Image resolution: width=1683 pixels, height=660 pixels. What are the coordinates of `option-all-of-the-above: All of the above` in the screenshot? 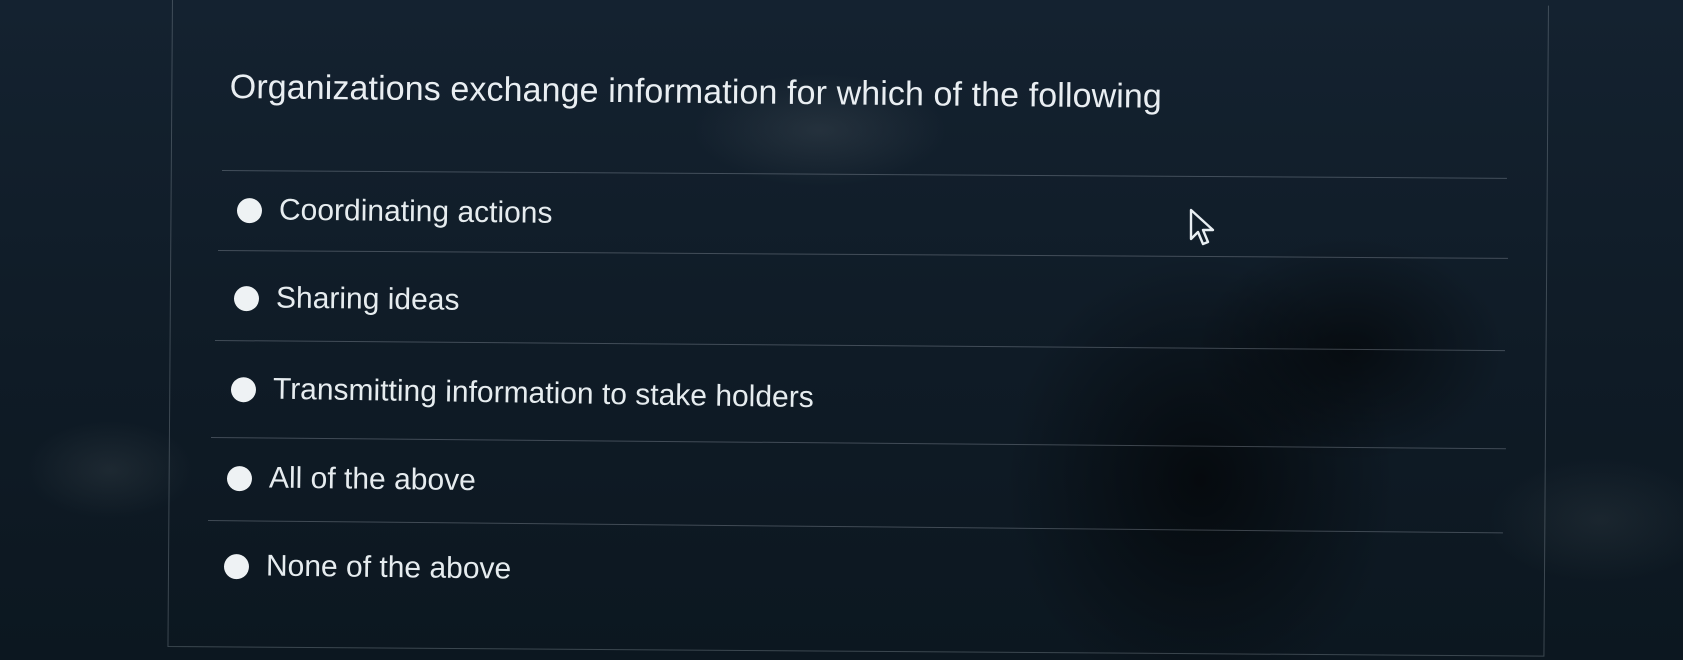 It's located at (351, 479).